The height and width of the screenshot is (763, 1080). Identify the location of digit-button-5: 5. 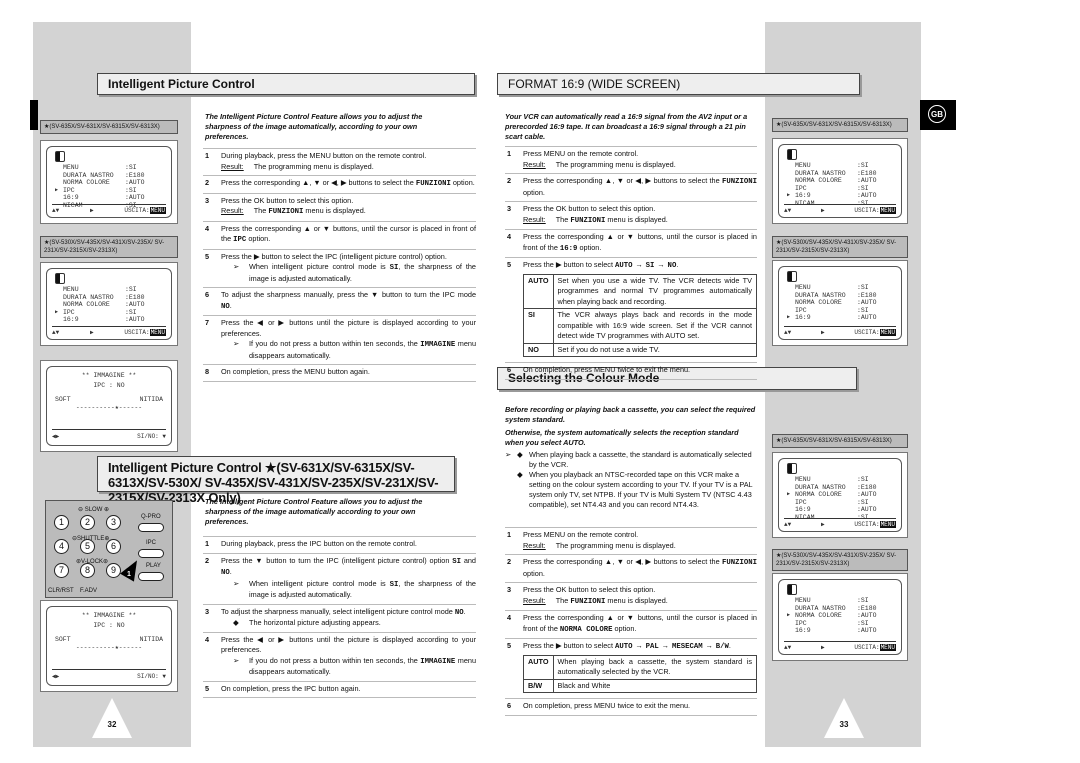
(87, 546).